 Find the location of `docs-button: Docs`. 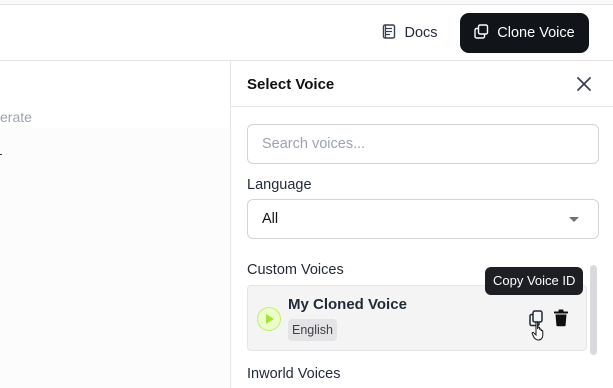

docs-button: Docs is located at coordinates (410, 33).